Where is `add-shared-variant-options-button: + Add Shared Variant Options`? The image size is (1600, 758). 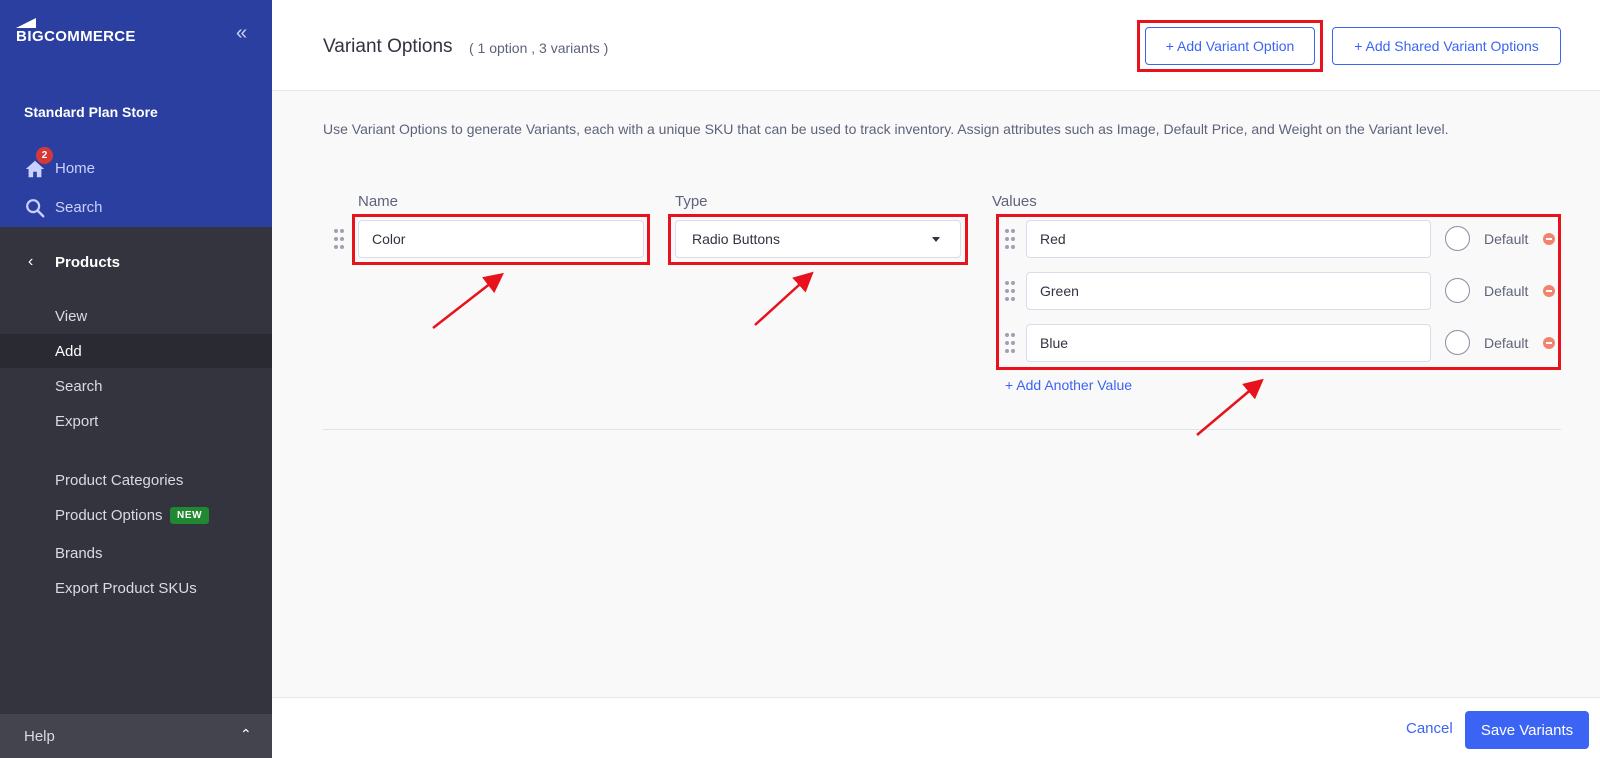 add-shared-variant-options-button: + Add Shared Variant Options is located at coordinates (1446, 46).